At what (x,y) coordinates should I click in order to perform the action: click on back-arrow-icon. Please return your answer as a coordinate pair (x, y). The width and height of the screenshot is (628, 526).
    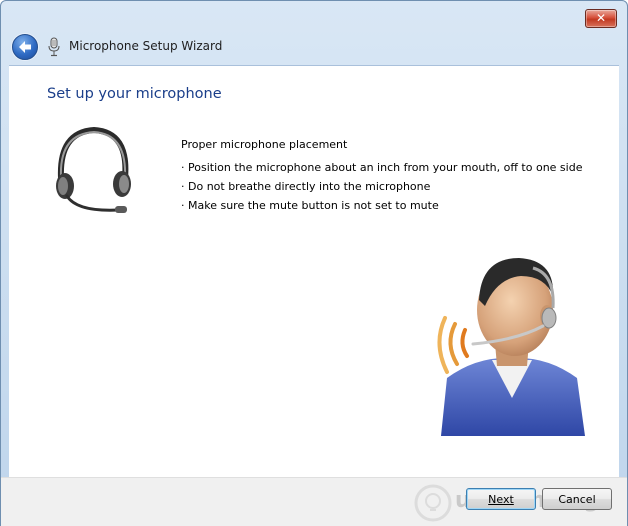
    Looking at the image, I should click on (25, 47).